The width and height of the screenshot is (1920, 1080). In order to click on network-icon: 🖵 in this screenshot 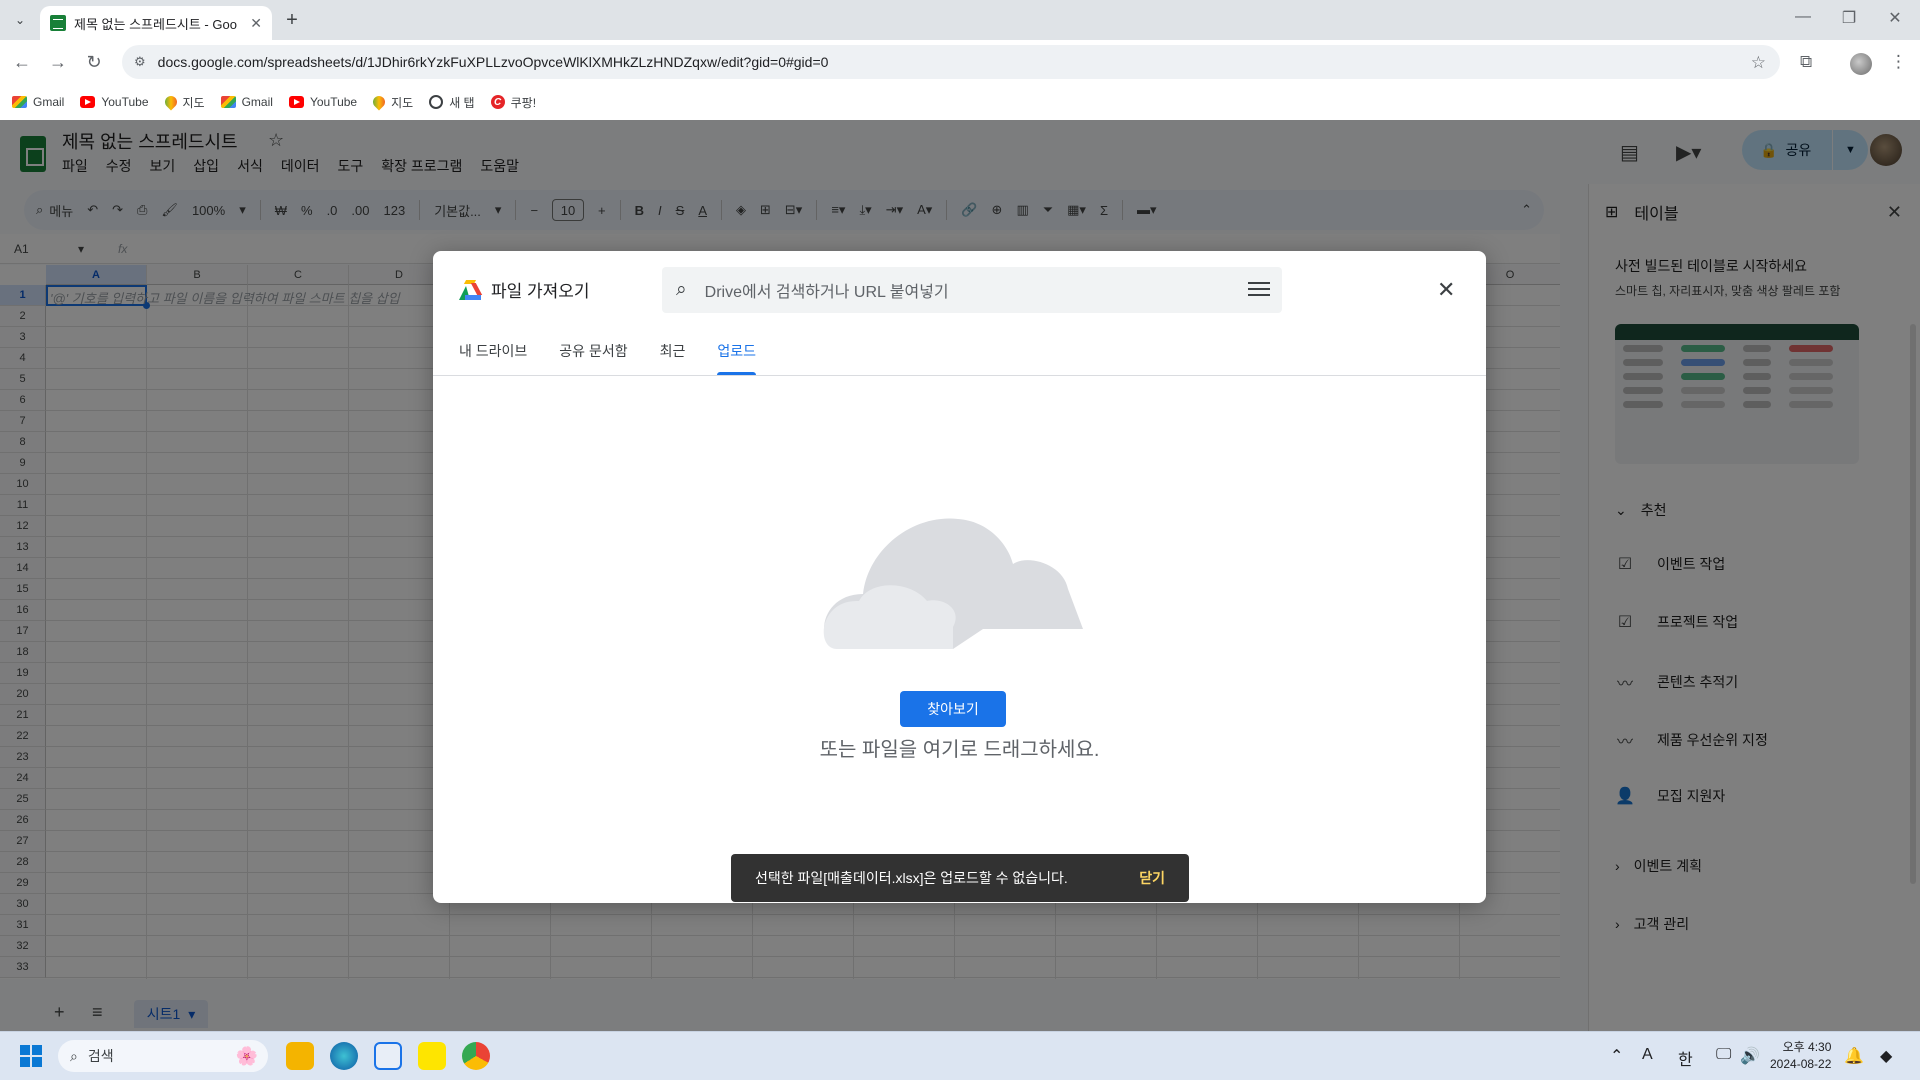, I will do `click(1723, 1055)`.